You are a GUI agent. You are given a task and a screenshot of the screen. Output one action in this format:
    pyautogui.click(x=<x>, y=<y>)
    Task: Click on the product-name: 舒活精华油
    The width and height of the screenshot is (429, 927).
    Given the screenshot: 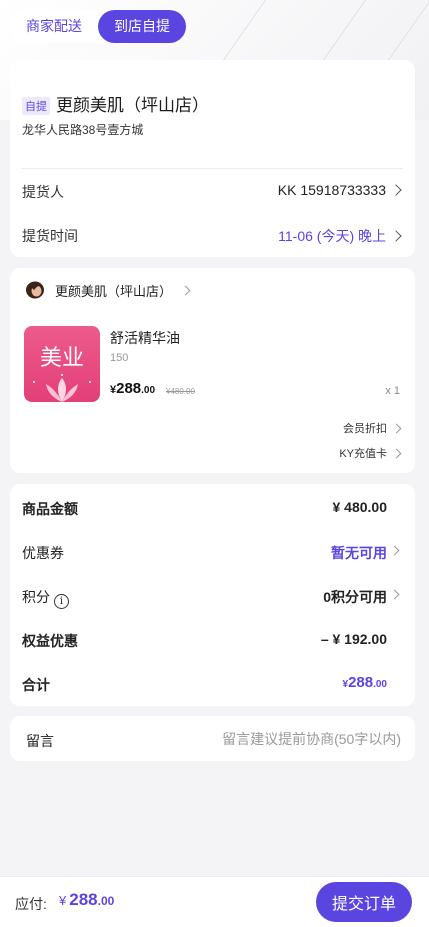 What is the action you would take?
    pyautogui.click(x=145, y=338)
    